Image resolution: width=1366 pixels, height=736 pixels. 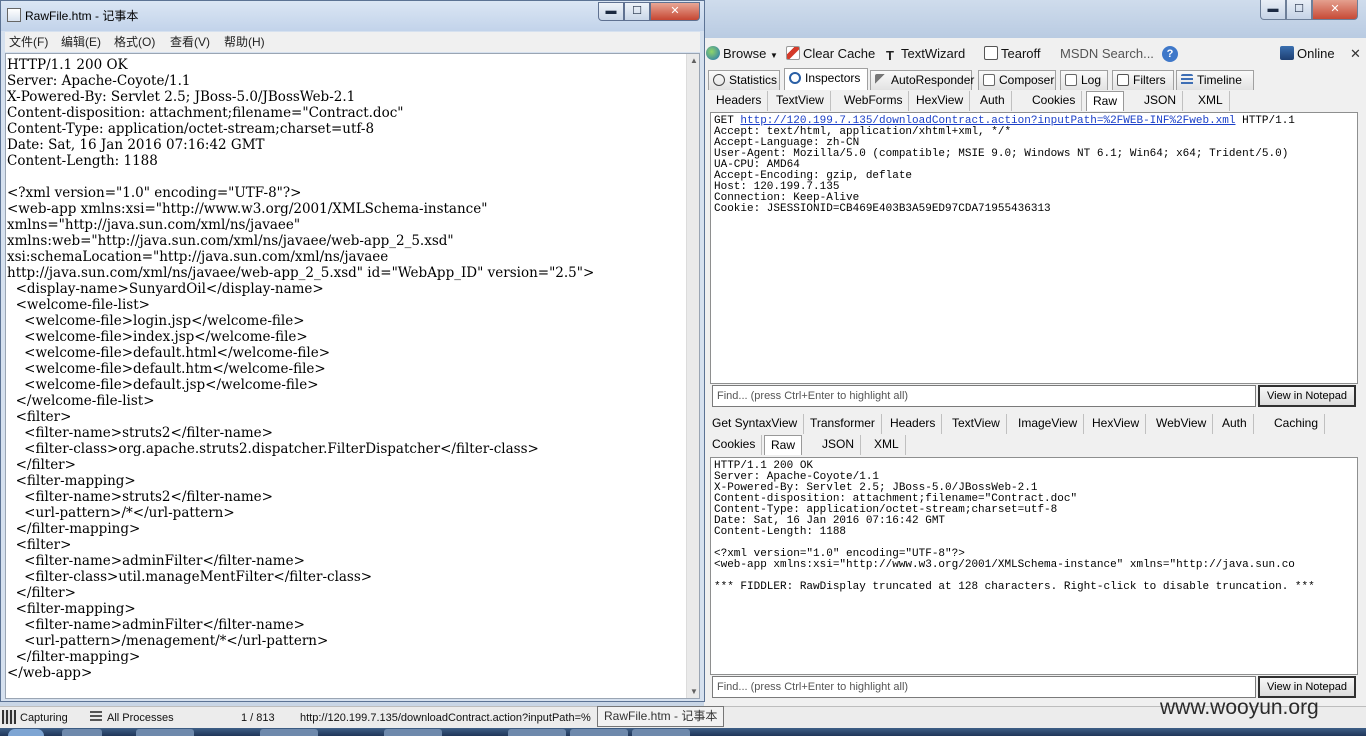 What do you see at coordinates (661, 716) in the screenshot?
I see `taskbar-tooltip: RawFile.htm - 记事本` at bounding box center [661, 716].